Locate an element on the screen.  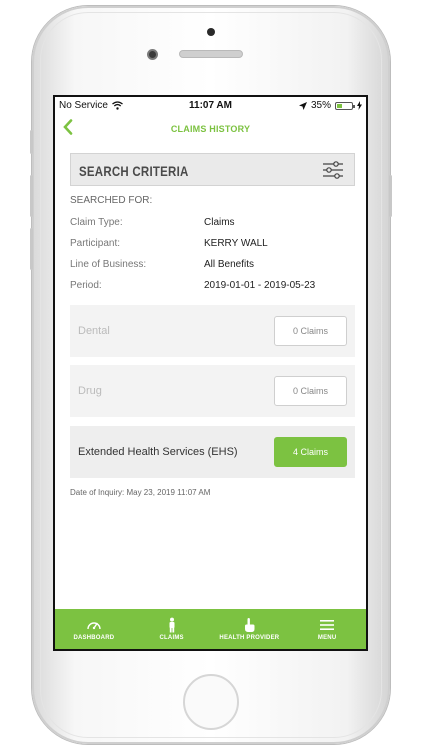
tab-menu: MENU is located at coordinates (327, 629).